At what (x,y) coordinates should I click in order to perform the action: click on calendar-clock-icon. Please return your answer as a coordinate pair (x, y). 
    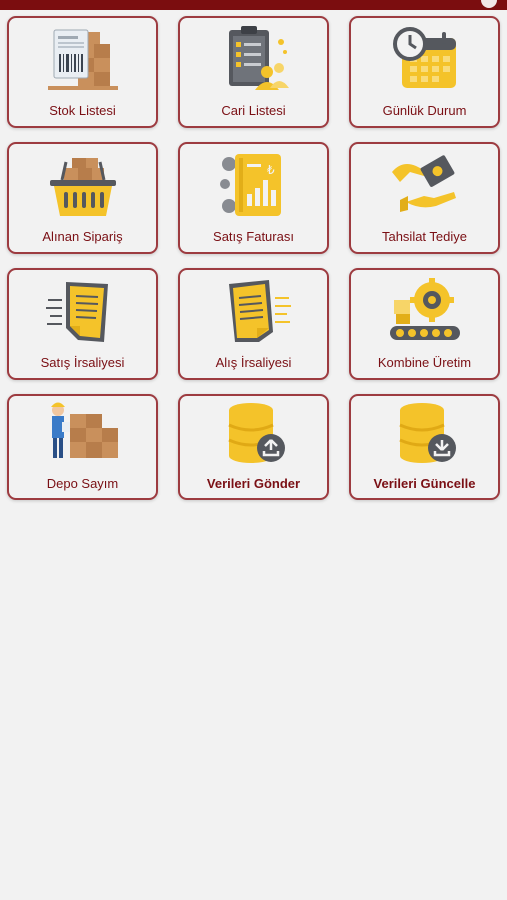
    Looking at the image, I should click on (424, 57).